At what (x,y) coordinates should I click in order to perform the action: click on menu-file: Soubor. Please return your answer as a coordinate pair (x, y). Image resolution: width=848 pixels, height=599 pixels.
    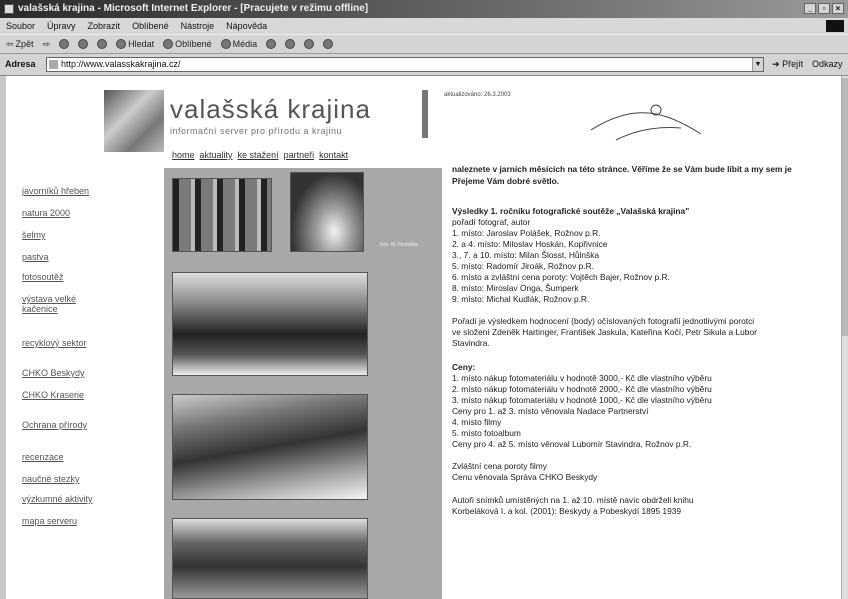
    Looking at the image, I should click on (20, 26).